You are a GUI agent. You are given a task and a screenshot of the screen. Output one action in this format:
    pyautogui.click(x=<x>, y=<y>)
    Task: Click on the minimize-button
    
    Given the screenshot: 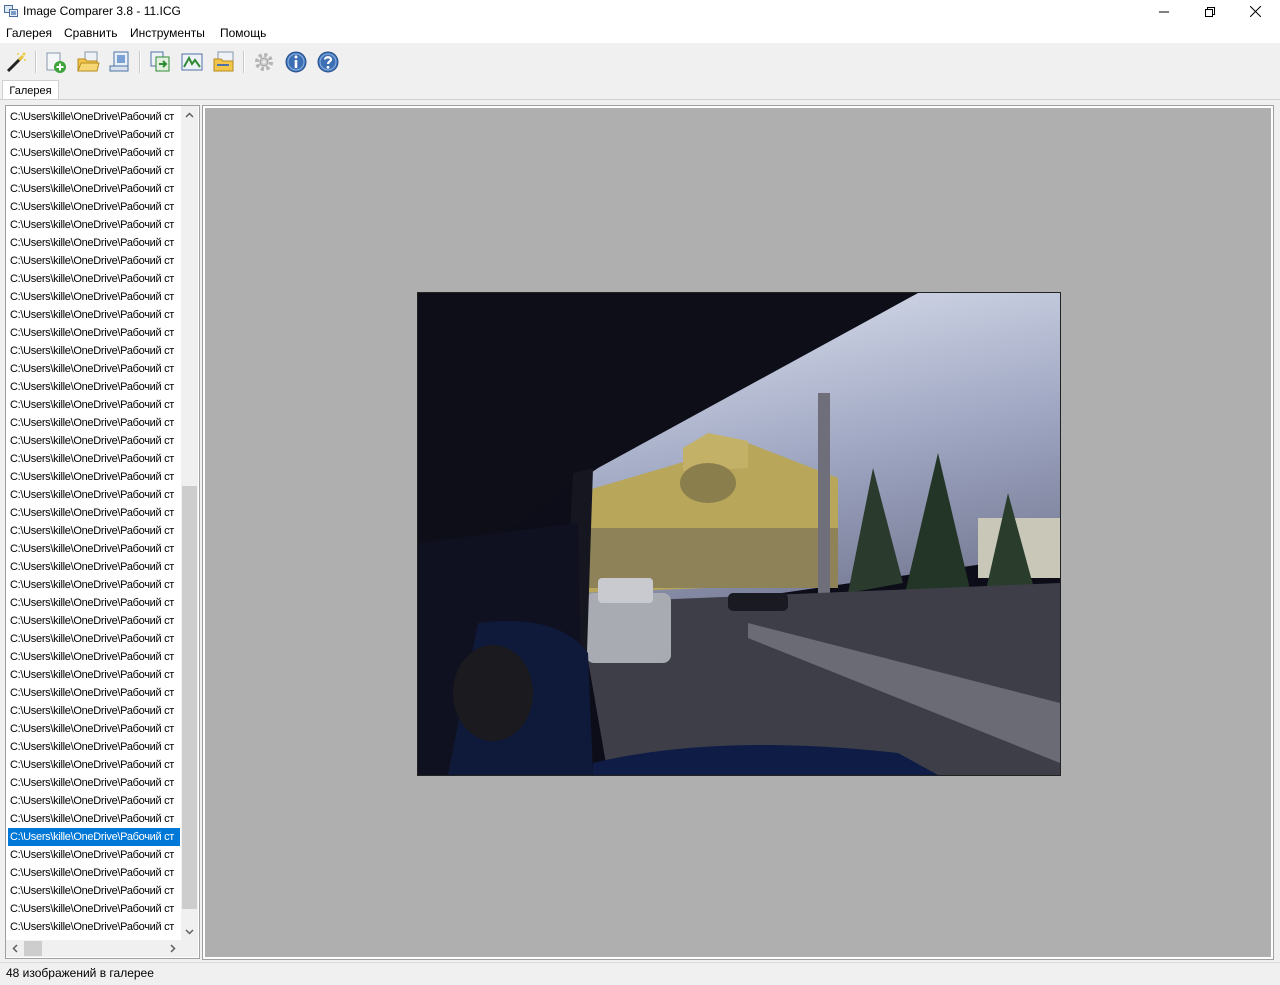 What is the action you would take?
    pyautogui.click(x=1164, y=11)
    